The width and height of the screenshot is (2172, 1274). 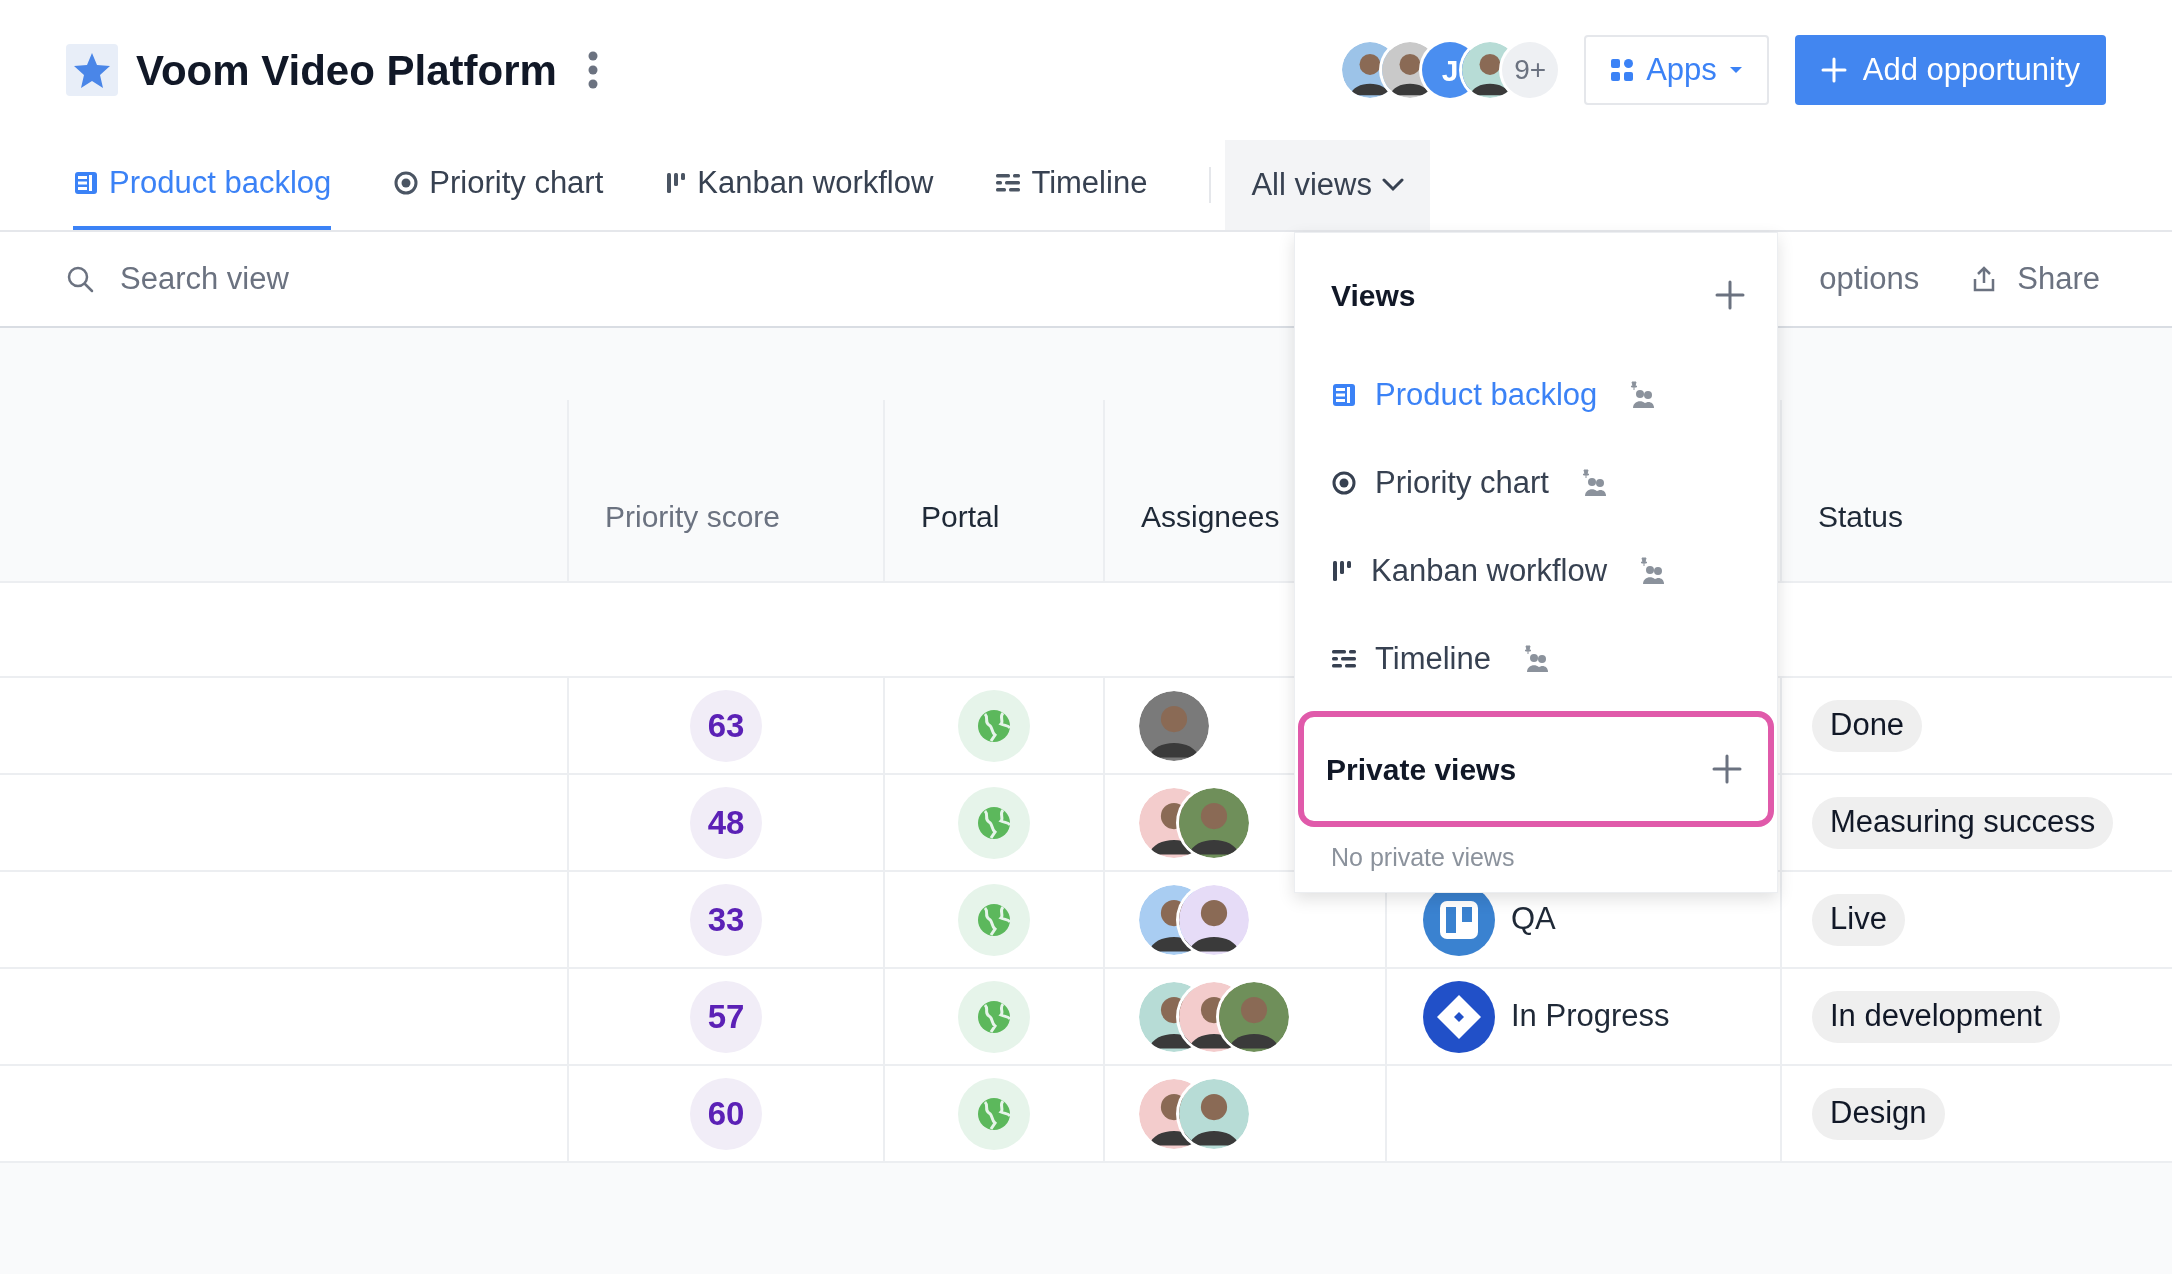 What do you see at coordinates (1373, 295) in the screenshot?
I see `views-heading: Views` at bounding box center [1373, 295].